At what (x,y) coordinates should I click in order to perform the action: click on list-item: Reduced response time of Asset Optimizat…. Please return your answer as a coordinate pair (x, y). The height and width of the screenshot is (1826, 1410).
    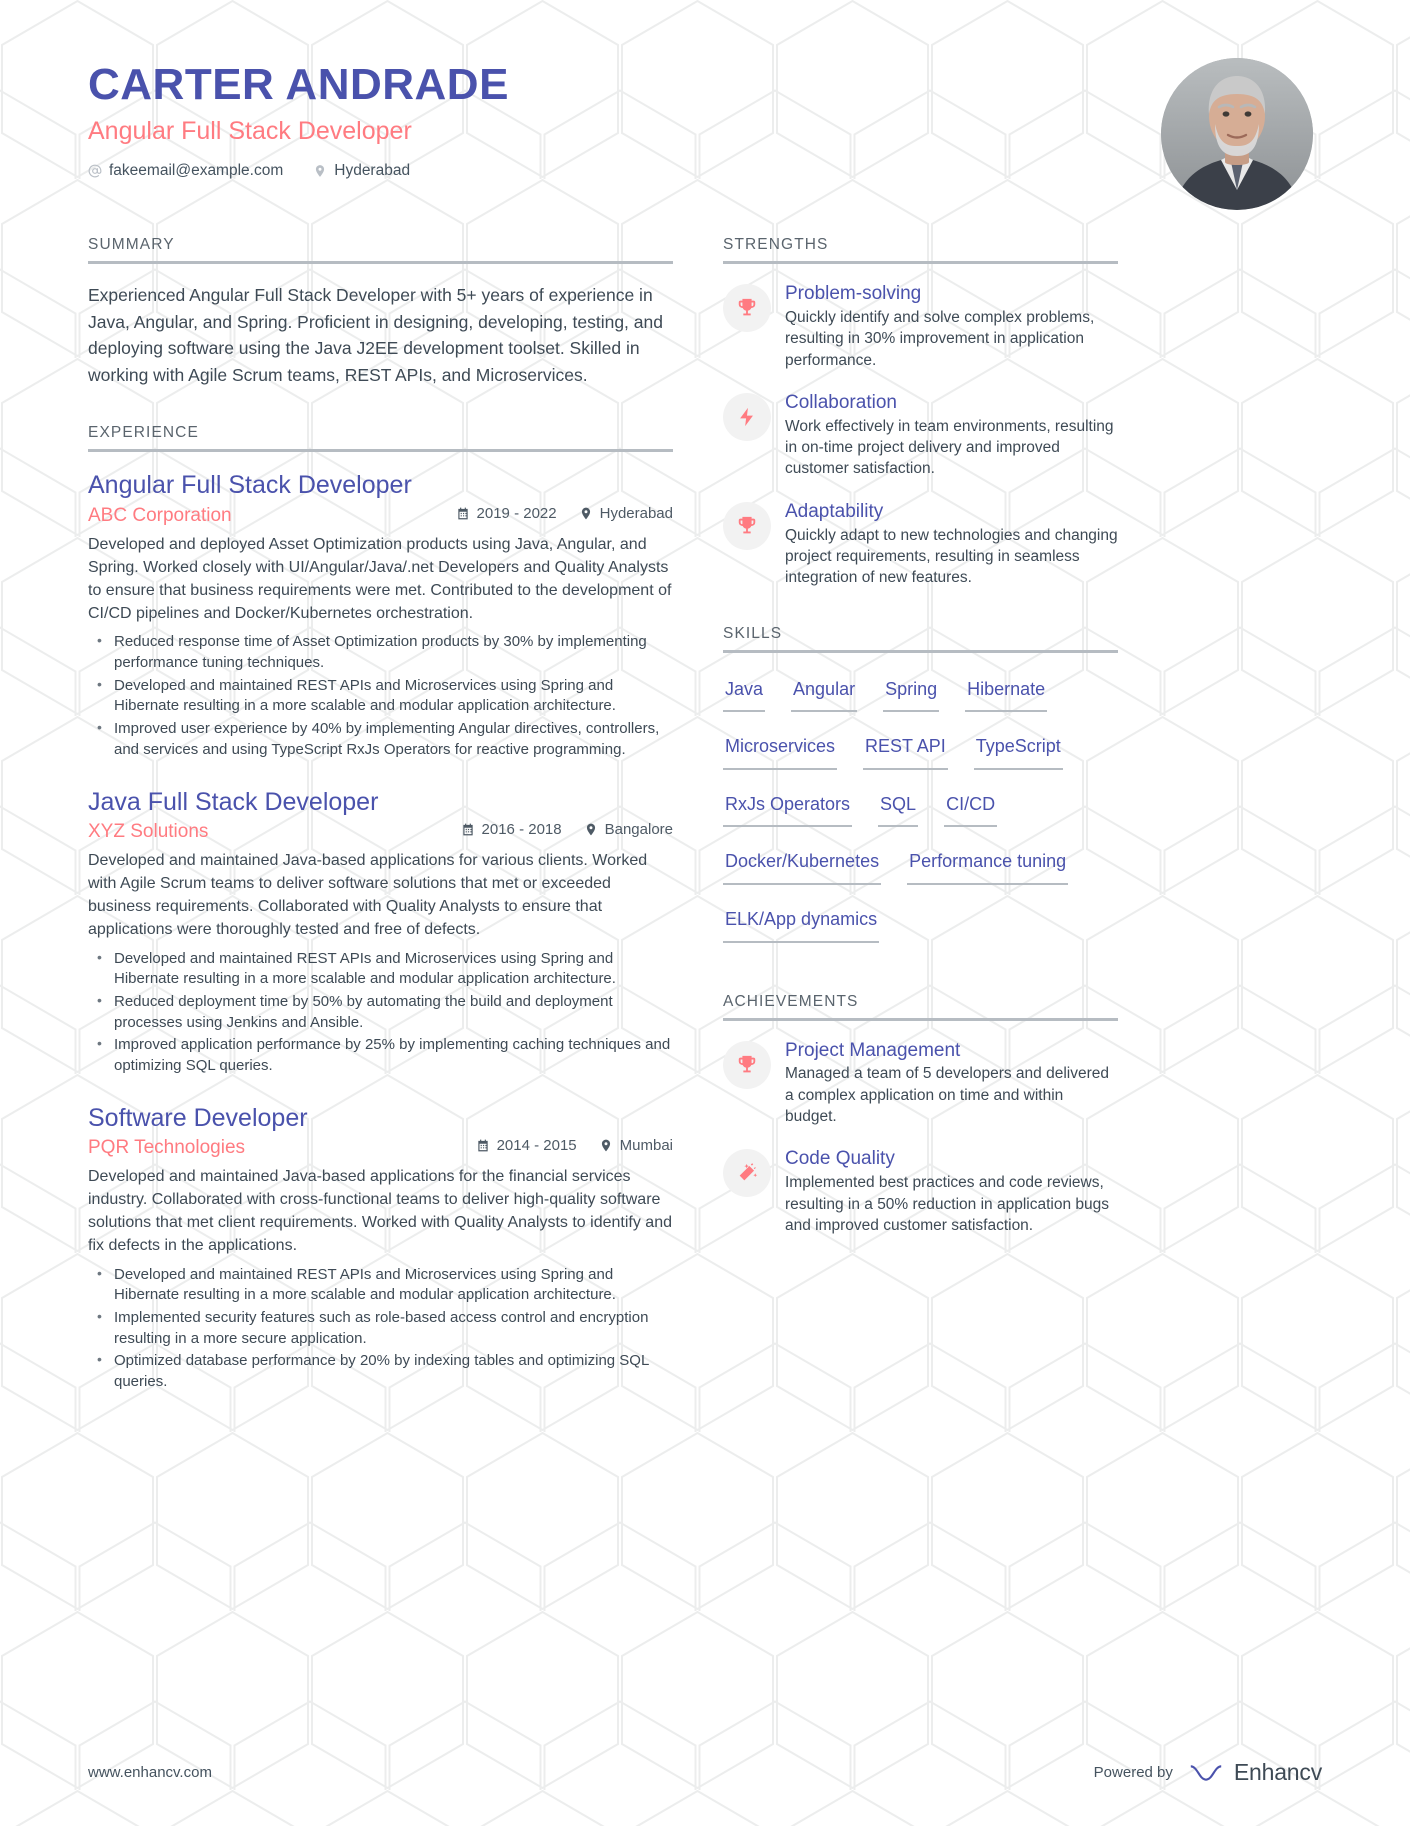
    Looking at the image, I should click on (380, 652).